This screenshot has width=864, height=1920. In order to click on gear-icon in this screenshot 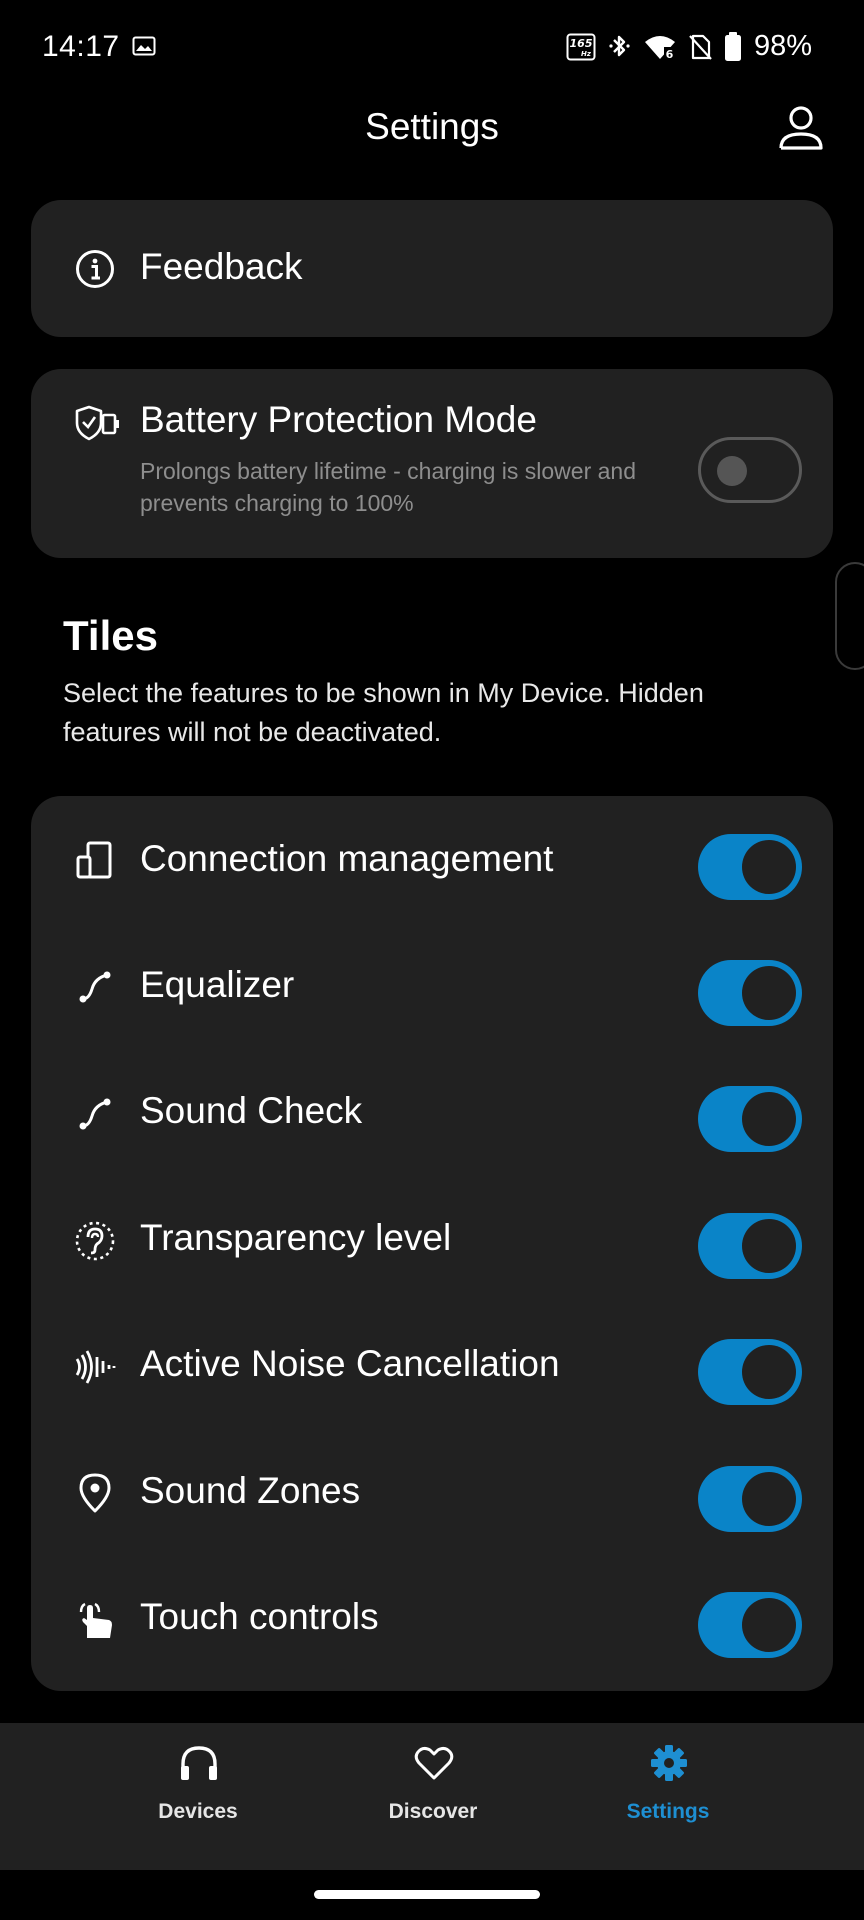, I will do `click(669, 1763)`.